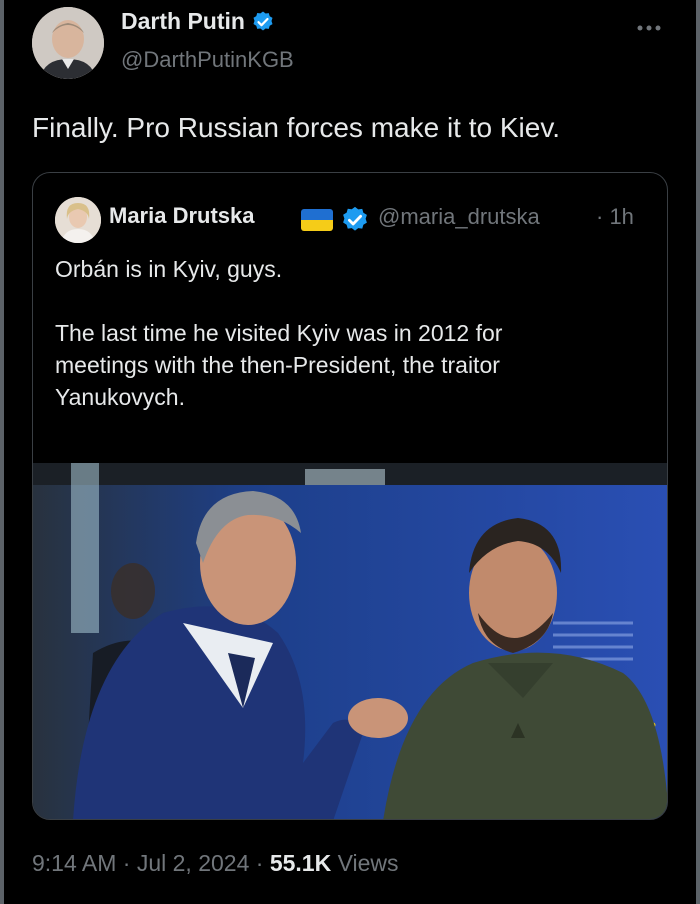 This screenshot has width=700, height=904. What do you see at coordinates (459, 217) in the screenshot?
I see `quoted-author-handle: @maria_drutska` at bounding box center [459, 217].